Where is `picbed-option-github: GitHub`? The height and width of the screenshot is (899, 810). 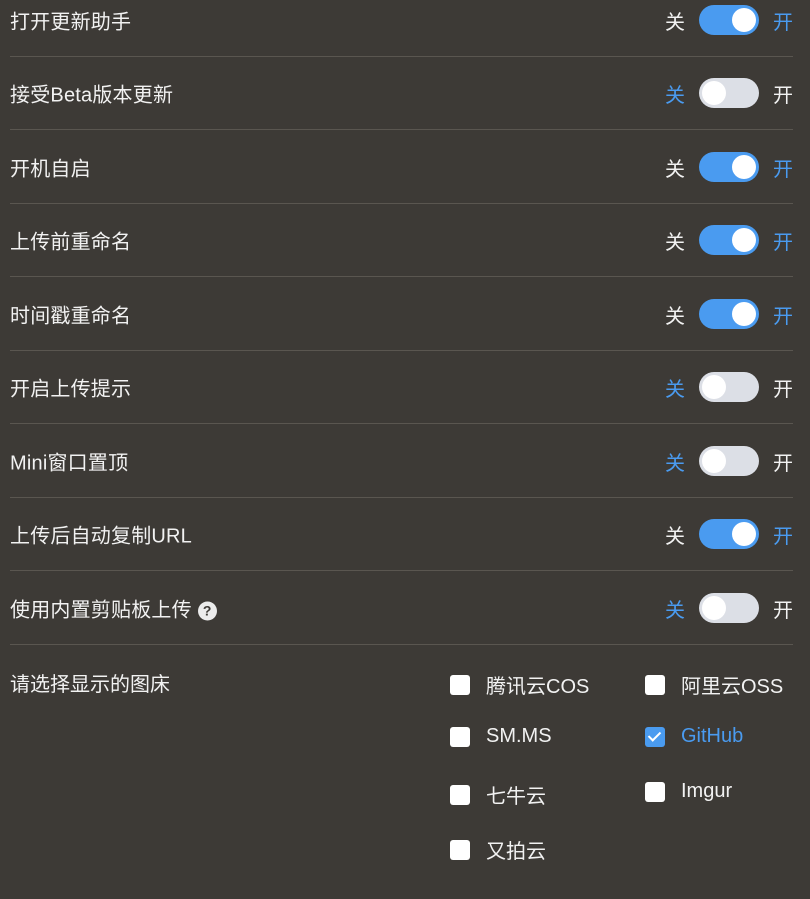
picbed-option-github: GitHub is located at coordinates (694, 736).